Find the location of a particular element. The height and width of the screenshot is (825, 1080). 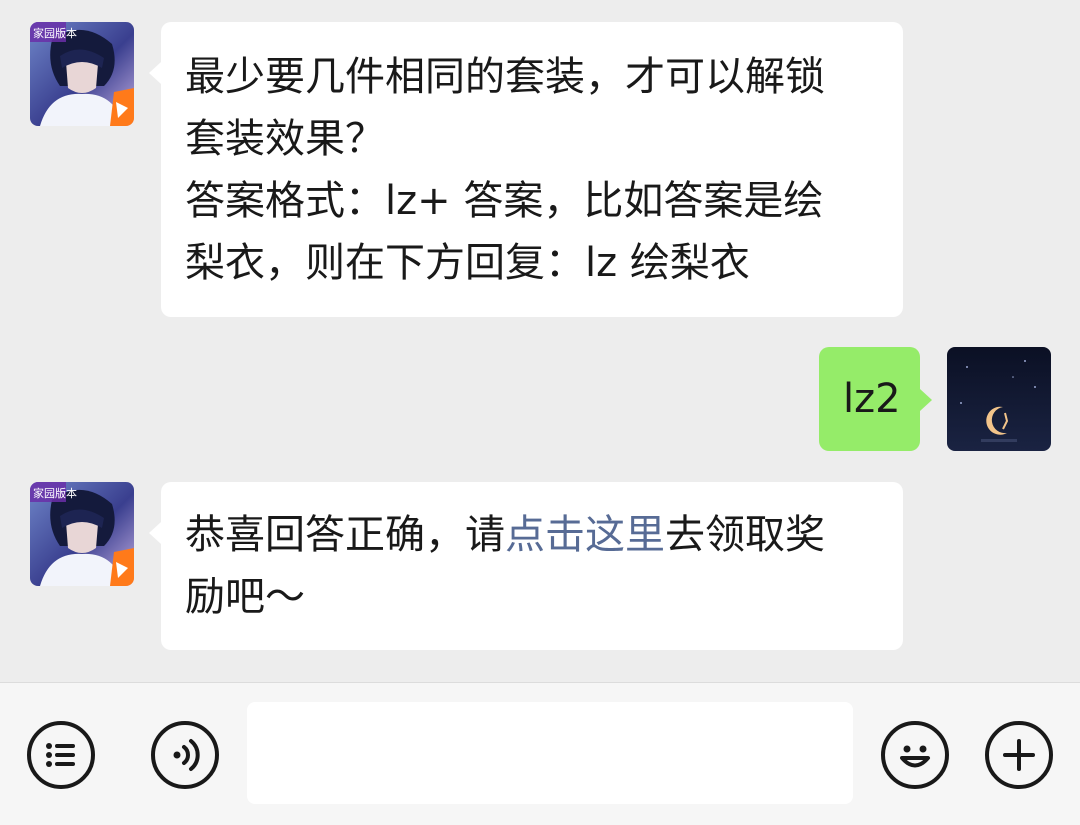

menu-button is located at coordinates (61, 755).